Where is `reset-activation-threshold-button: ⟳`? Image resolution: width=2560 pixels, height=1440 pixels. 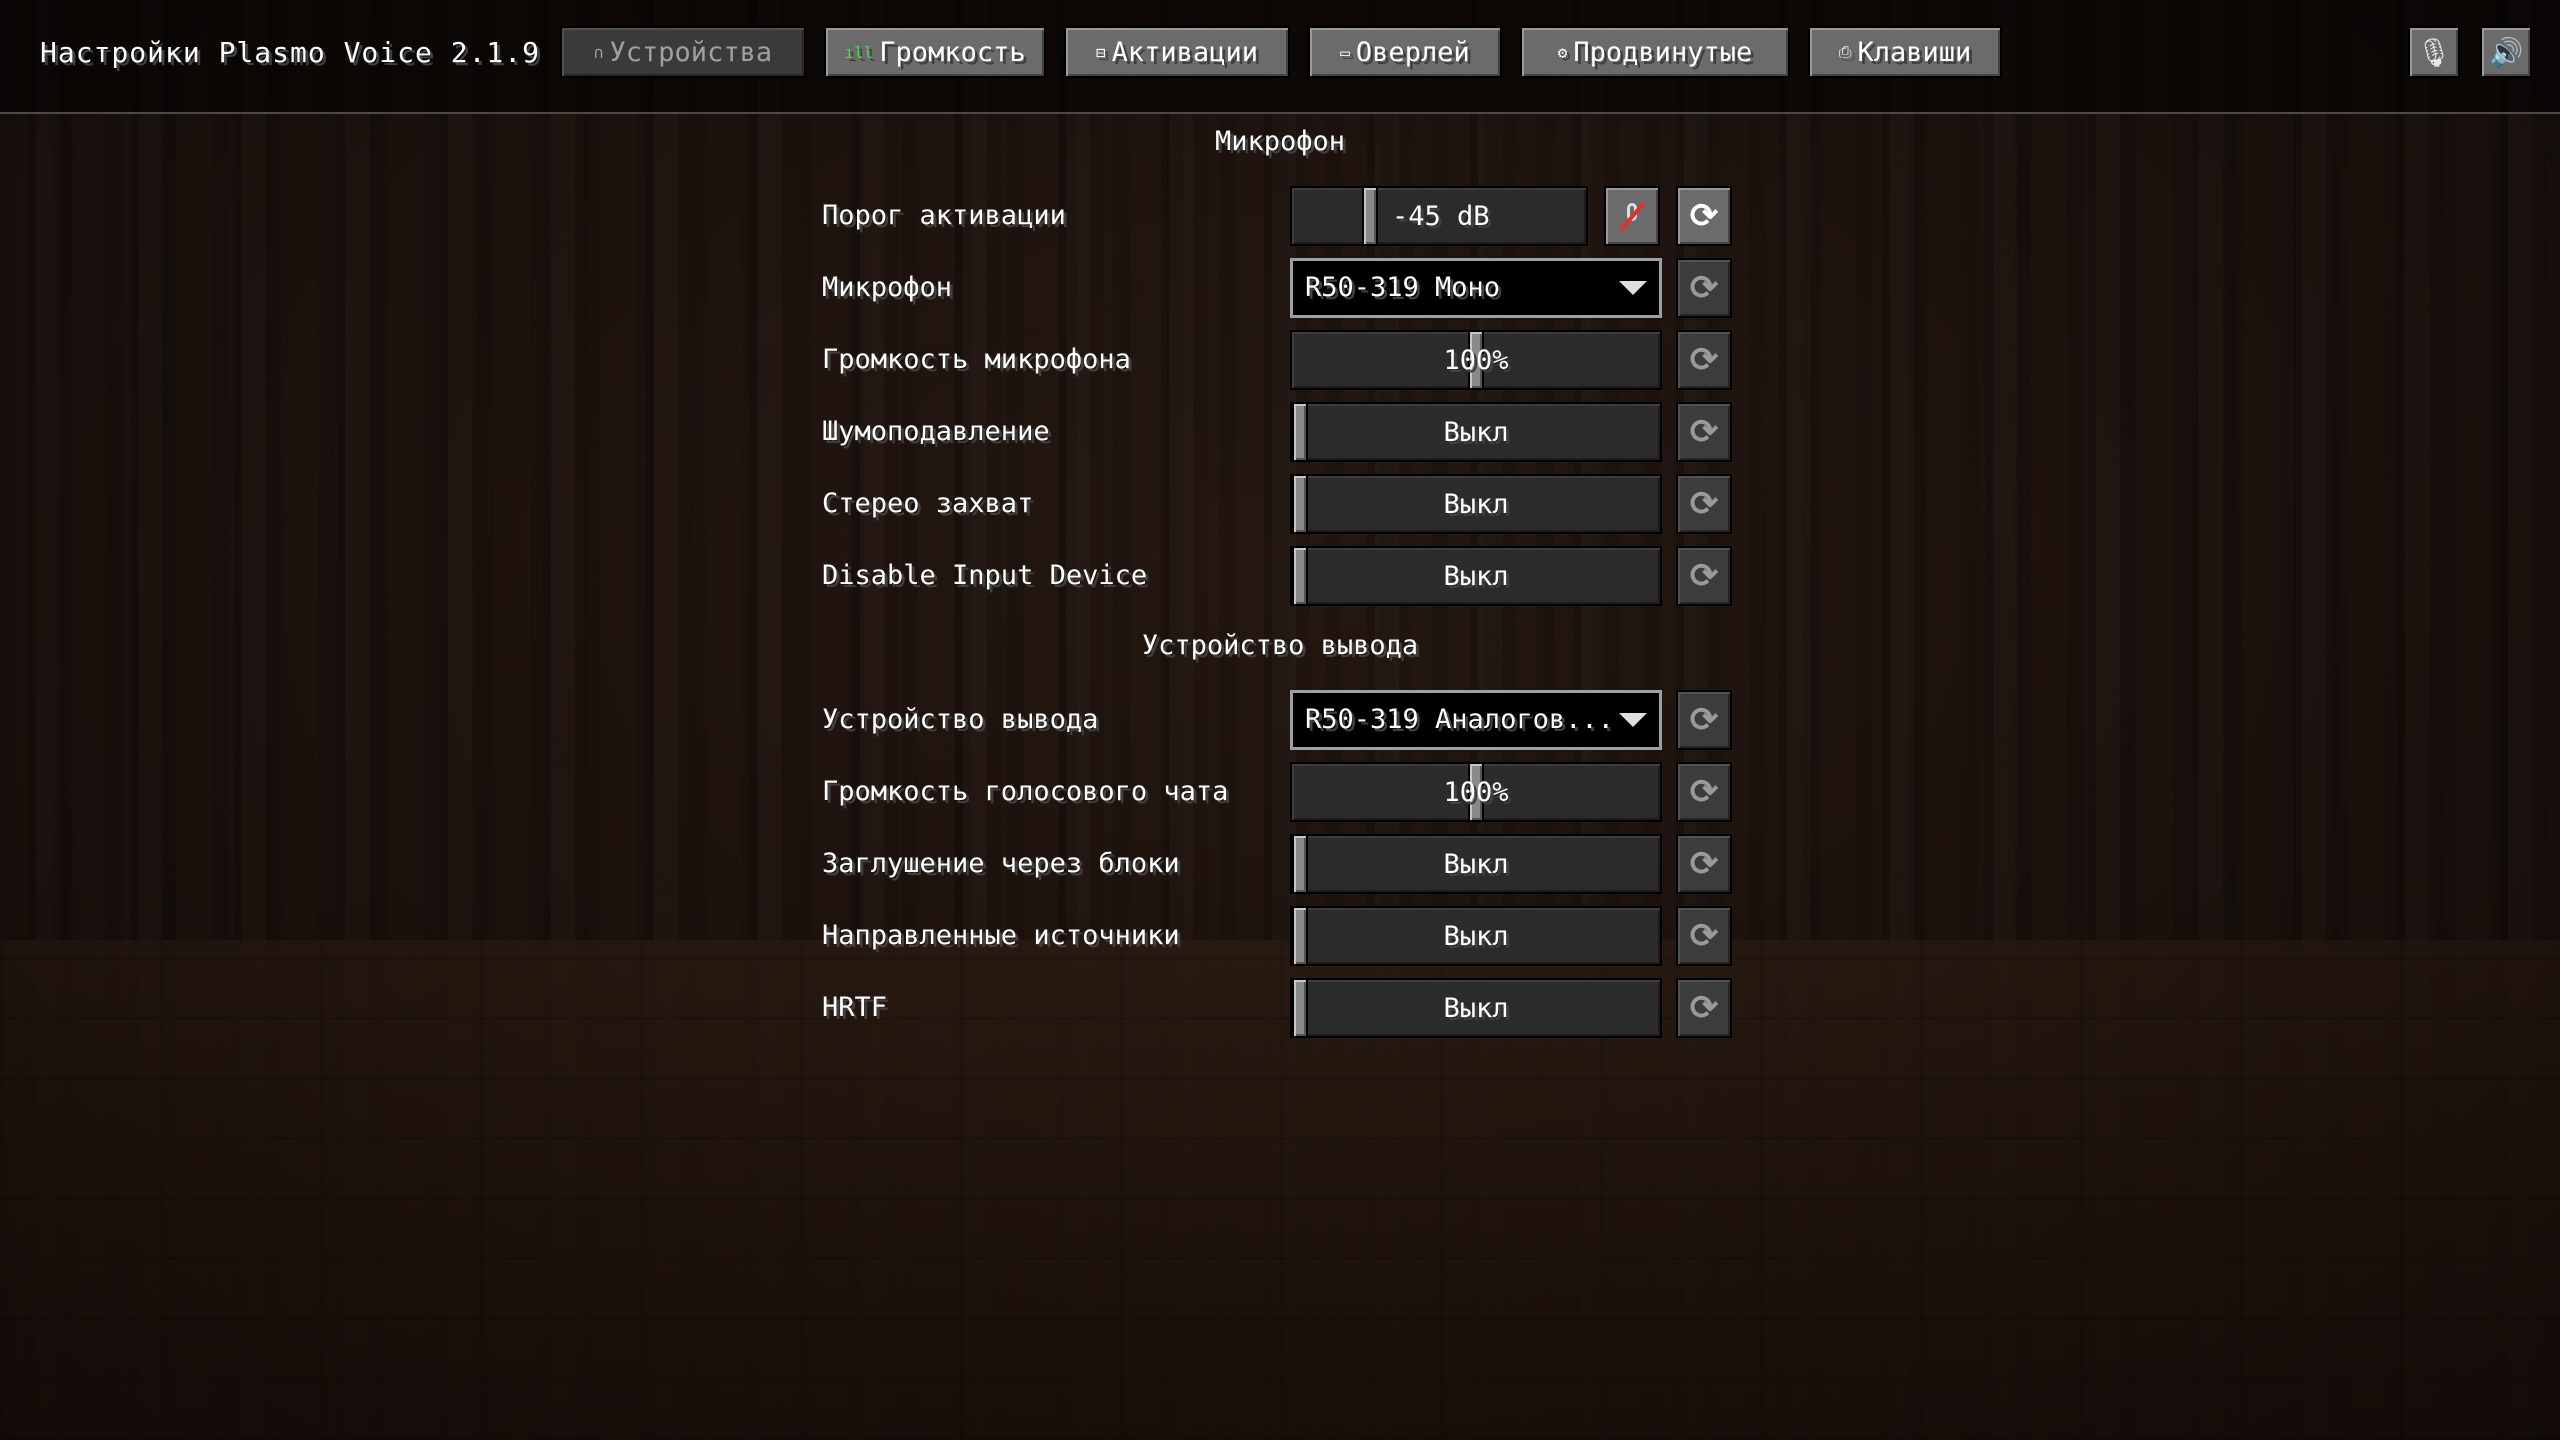 reset-activation-threshold-button: ⟳ is located at coordinates (1704, 216).